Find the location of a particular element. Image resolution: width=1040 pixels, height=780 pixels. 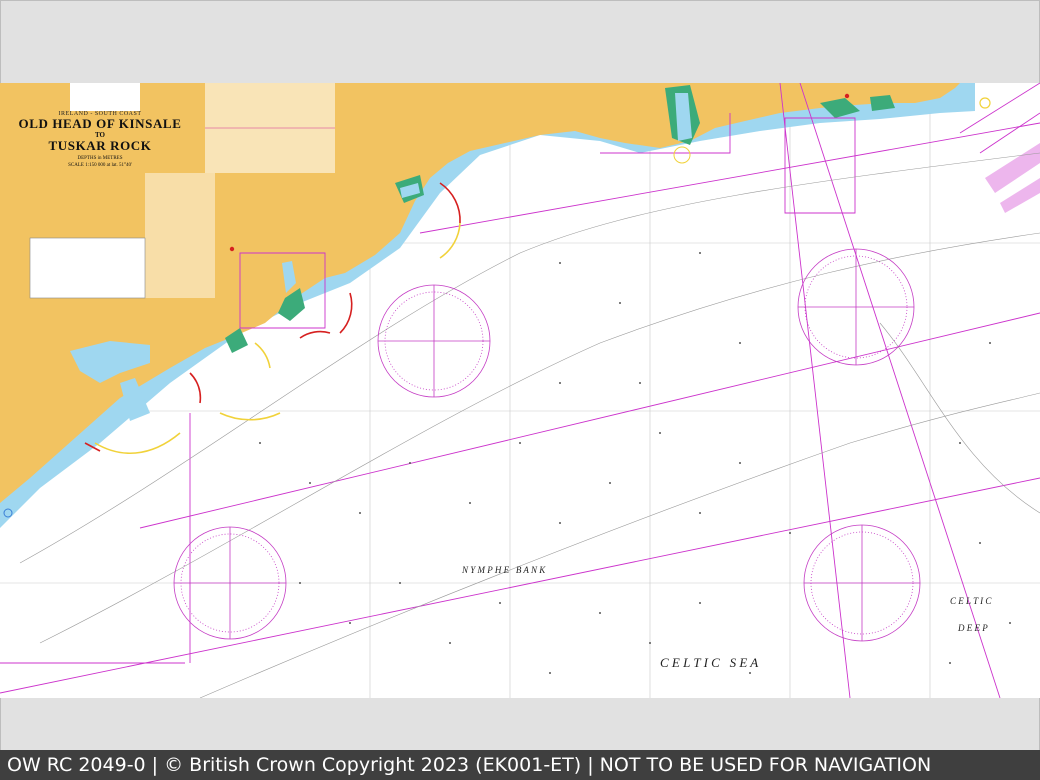

sea-label-celtic-sea: C E L T I C S E A is located at coordinates (709, 662).